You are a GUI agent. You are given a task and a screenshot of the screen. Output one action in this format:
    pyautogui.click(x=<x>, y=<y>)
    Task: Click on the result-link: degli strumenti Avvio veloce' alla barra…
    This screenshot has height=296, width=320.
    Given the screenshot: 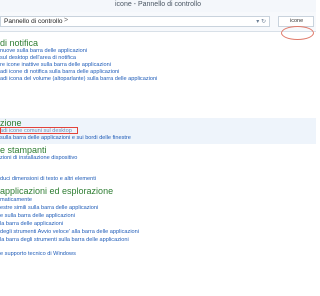 What is the action you would take?
    pyautogui.click(x=69, y=232)
    